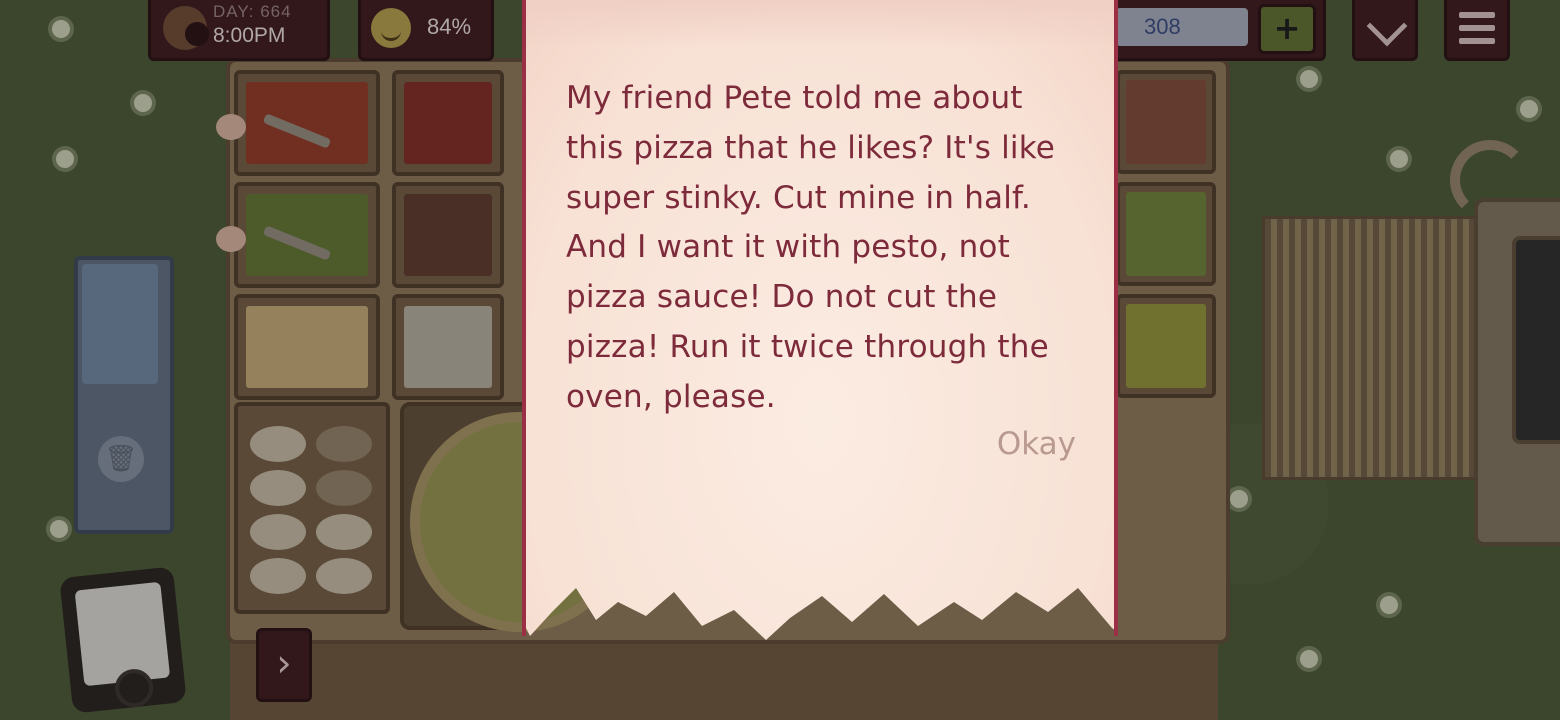  What do you see at coordinates (1036, 444) in the screenshot?
I see `okay-button: Okay` at bounding box center [1036, 444].